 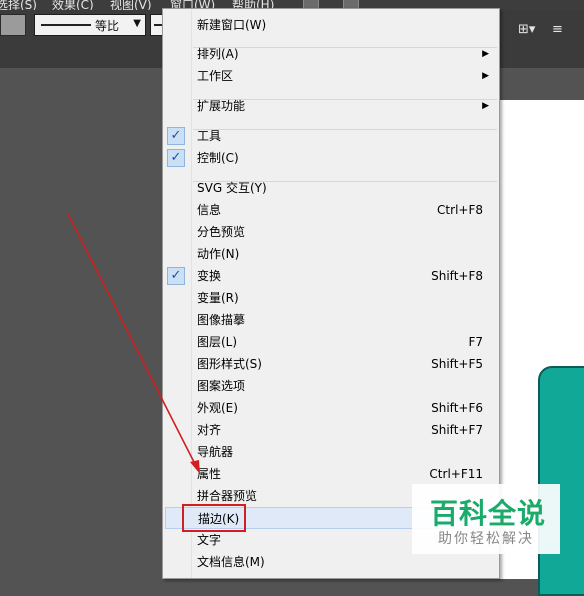 What do you see at coordinates (331, 342) in the screenshot?
I see `menu-item: 图层(L) F7` at bounding box center [331, 342].